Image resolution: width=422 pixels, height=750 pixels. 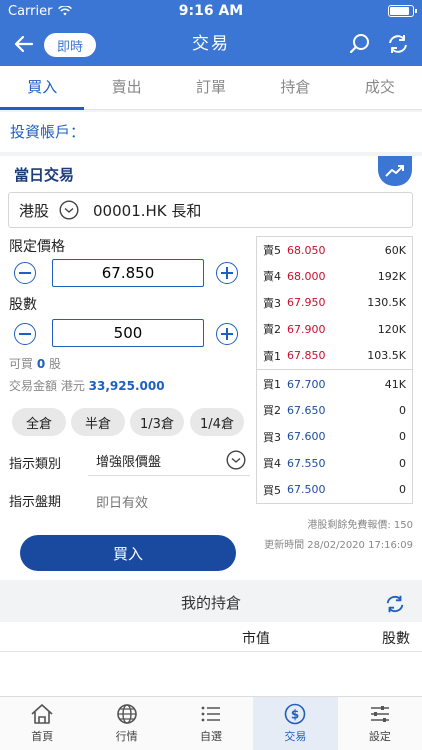 I want to click on bottom-nav-watchlist: 自選, so click(x=211, y=723).